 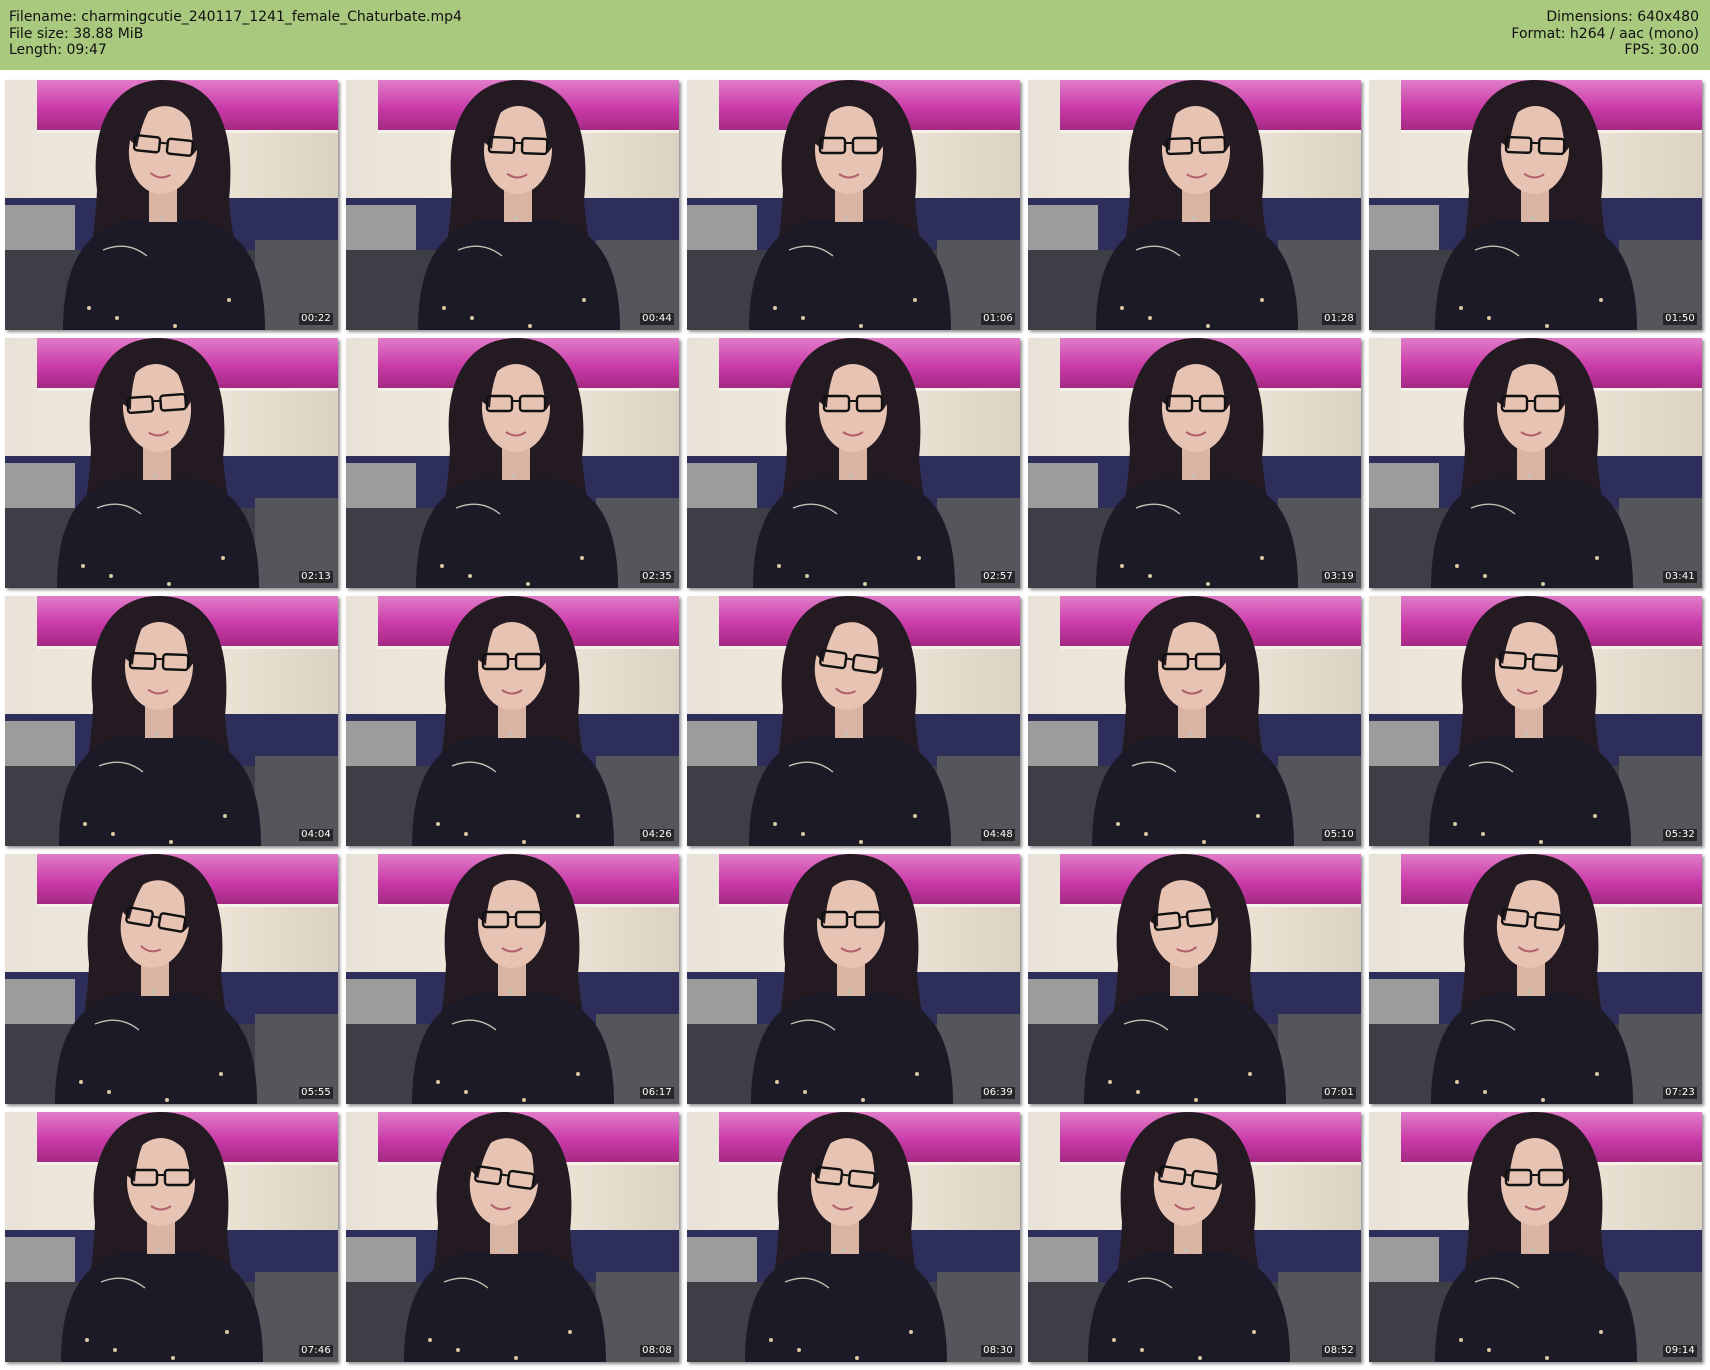 I want to click on thumbnail-timestamp: 06:17, so click(x=657, y=1093).